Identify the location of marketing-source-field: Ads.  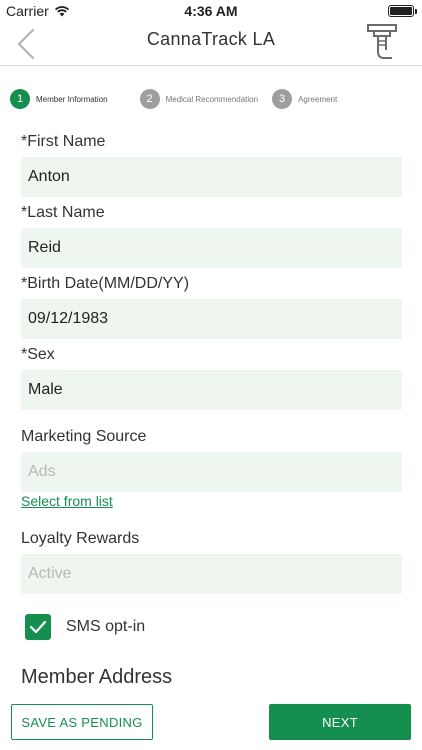
(211, 472).